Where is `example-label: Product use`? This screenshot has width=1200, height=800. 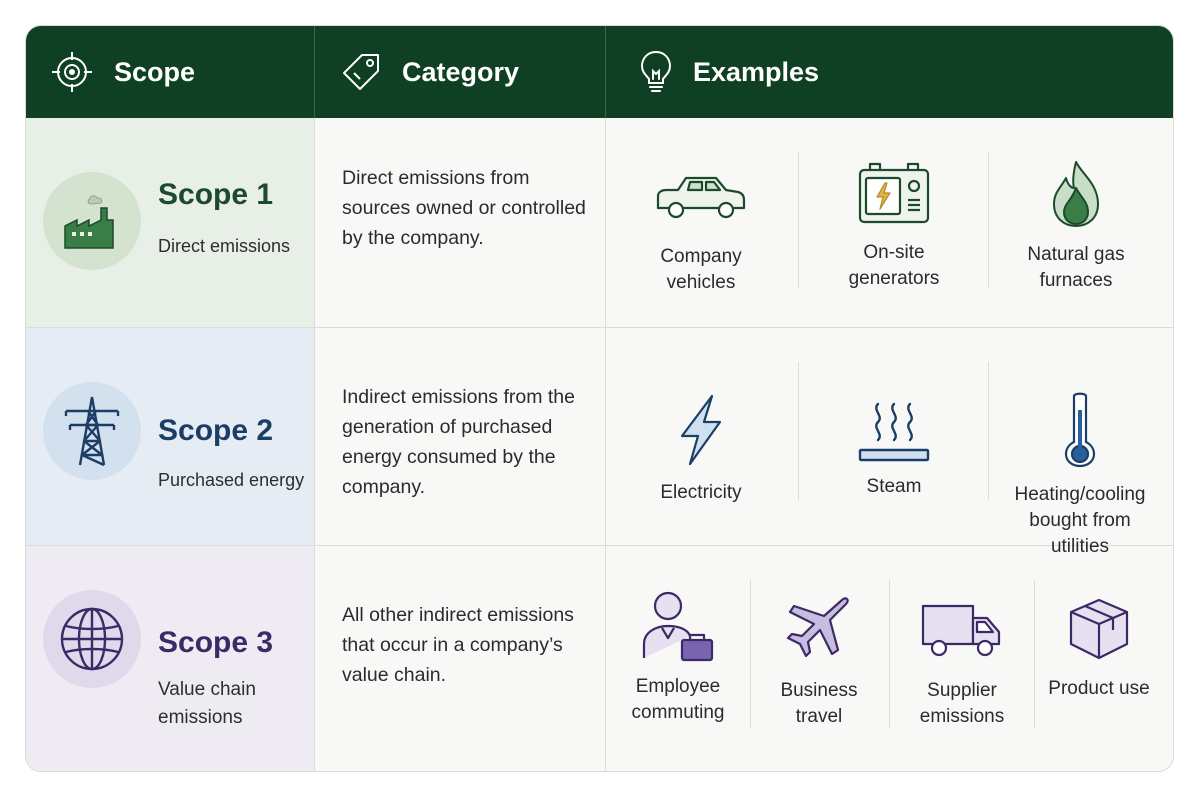
example-label: Product use is located at coordinates (1099, 688).